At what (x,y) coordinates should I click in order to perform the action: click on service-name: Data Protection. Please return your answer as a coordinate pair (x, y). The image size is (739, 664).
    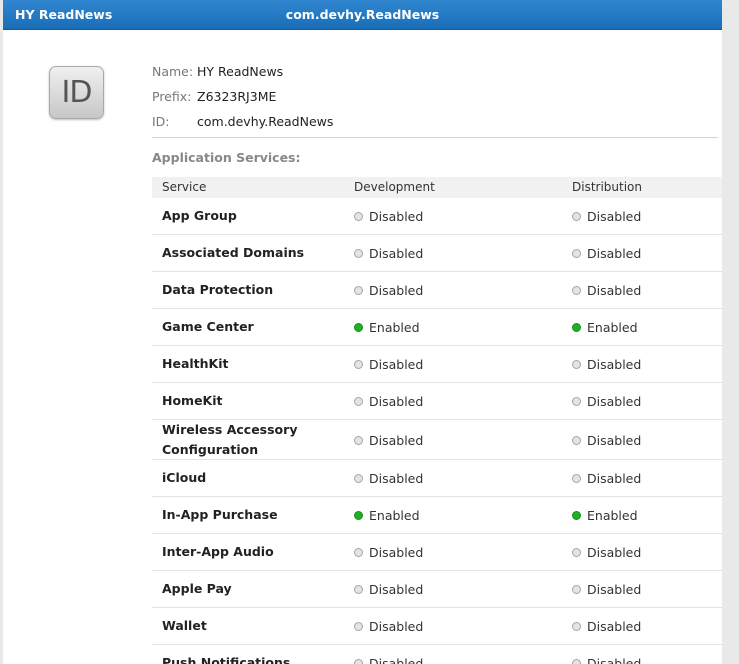
    Looking at the image, I should click on (218, 289).